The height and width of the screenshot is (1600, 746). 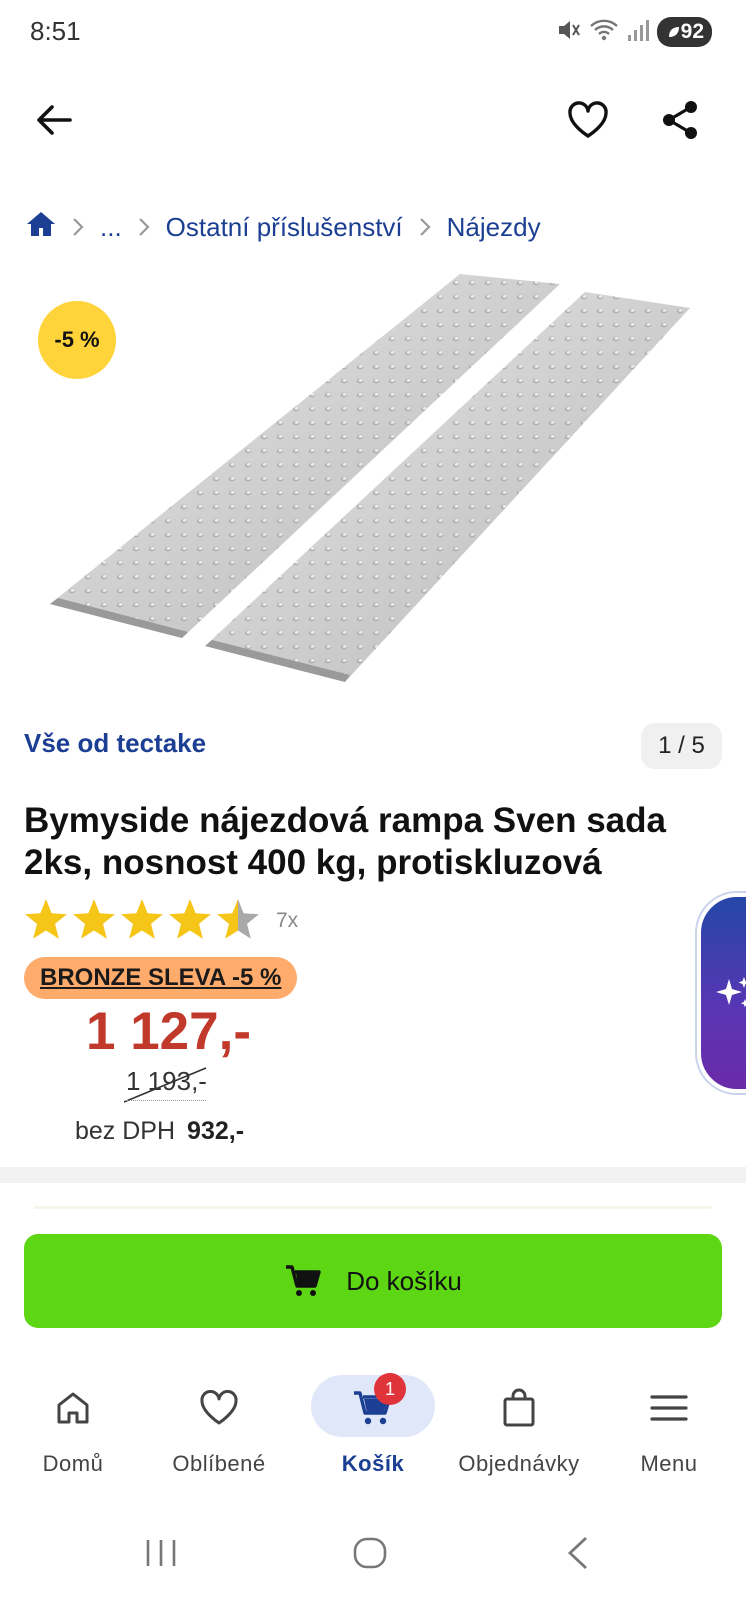 I want to click on old-price-underline, so click(x=166, y=1100).